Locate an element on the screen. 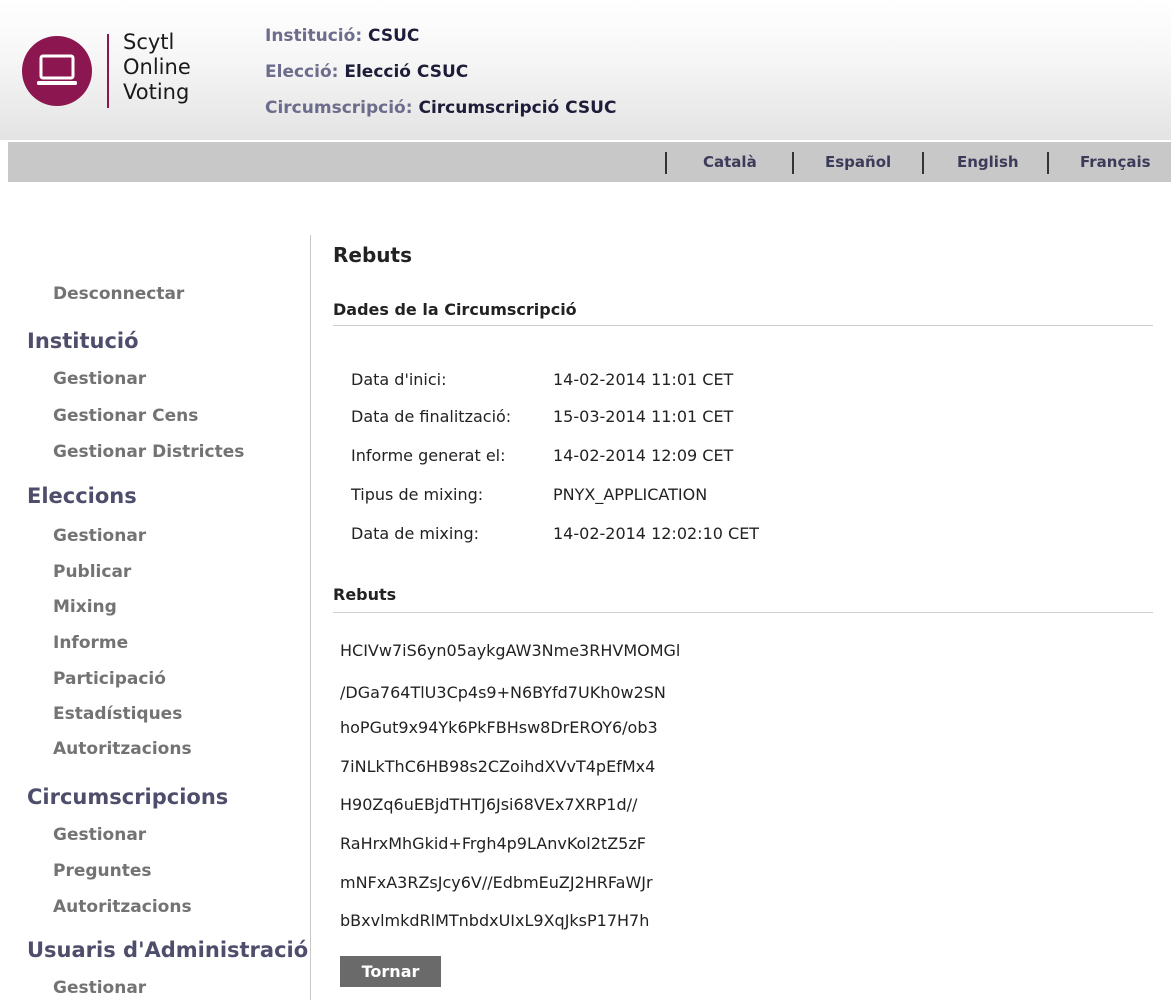 The image size is (1171, 1000). receipt-item: H90Zq6uEBjdTHTJ6Jsi68VEx7XRP1d// is located at coordinates (489, 804).